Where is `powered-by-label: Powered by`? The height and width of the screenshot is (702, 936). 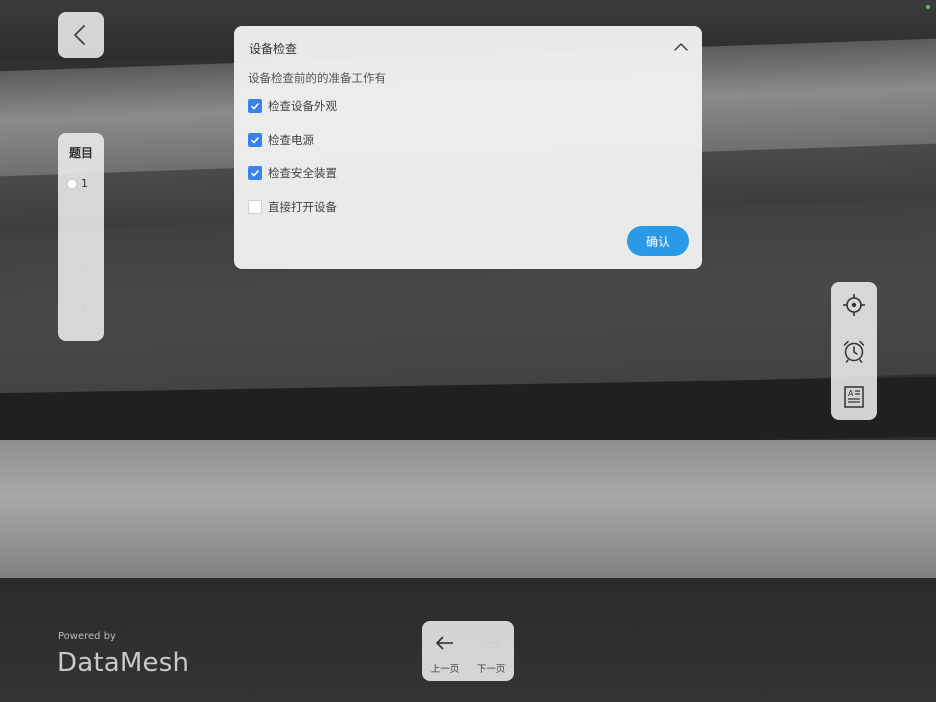
powered-by-label: Powered by is located at coordinates (87, 636).